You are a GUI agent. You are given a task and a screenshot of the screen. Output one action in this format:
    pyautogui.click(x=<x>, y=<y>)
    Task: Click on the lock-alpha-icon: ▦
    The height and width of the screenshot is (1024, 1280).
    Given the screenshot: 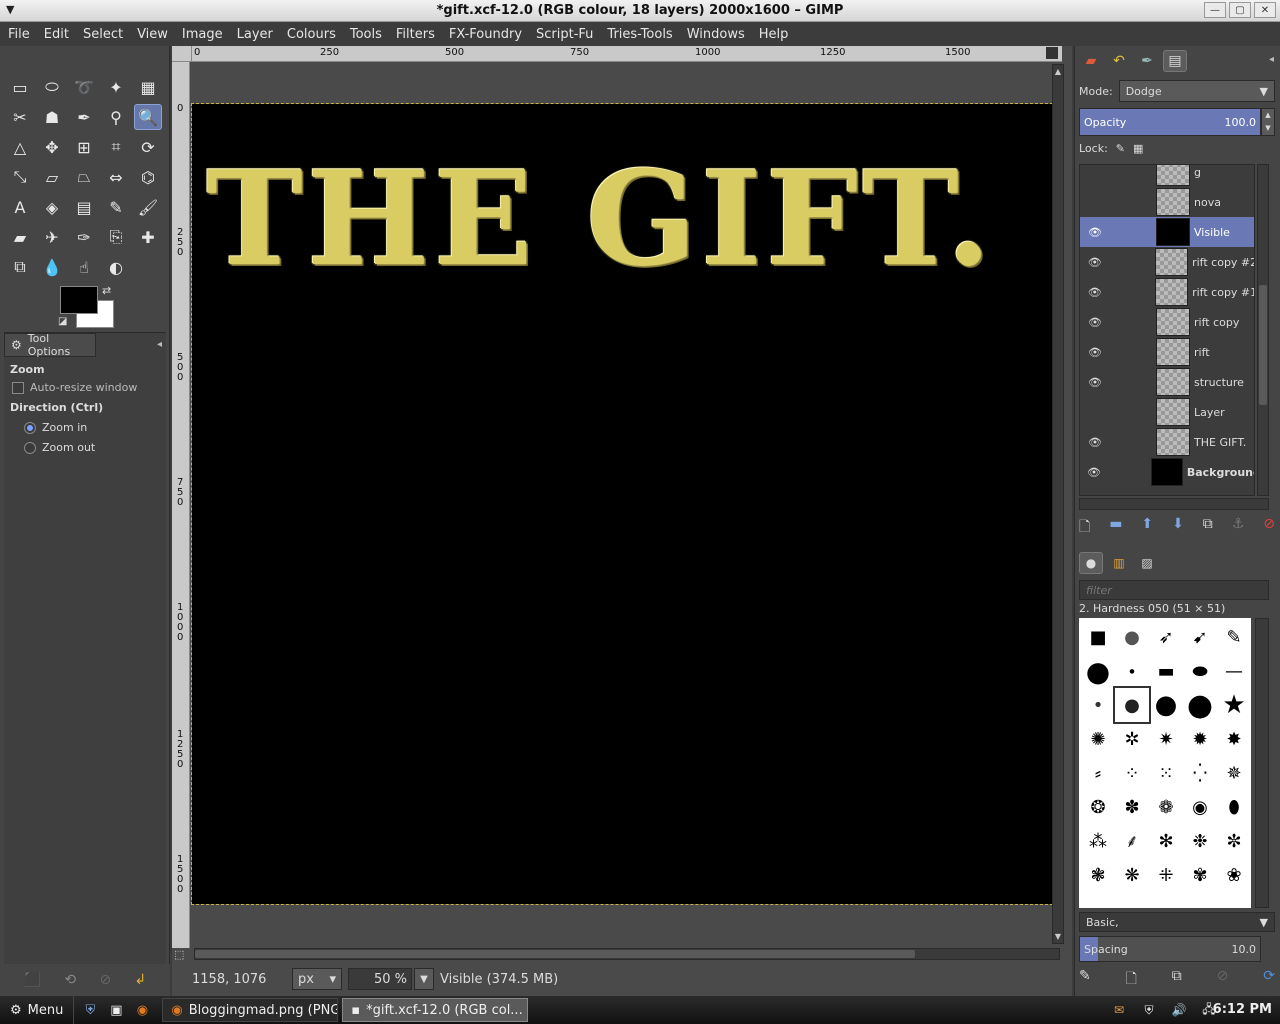 What is the action you would take?
    pyautogui.click(x=1138, y=148)
    